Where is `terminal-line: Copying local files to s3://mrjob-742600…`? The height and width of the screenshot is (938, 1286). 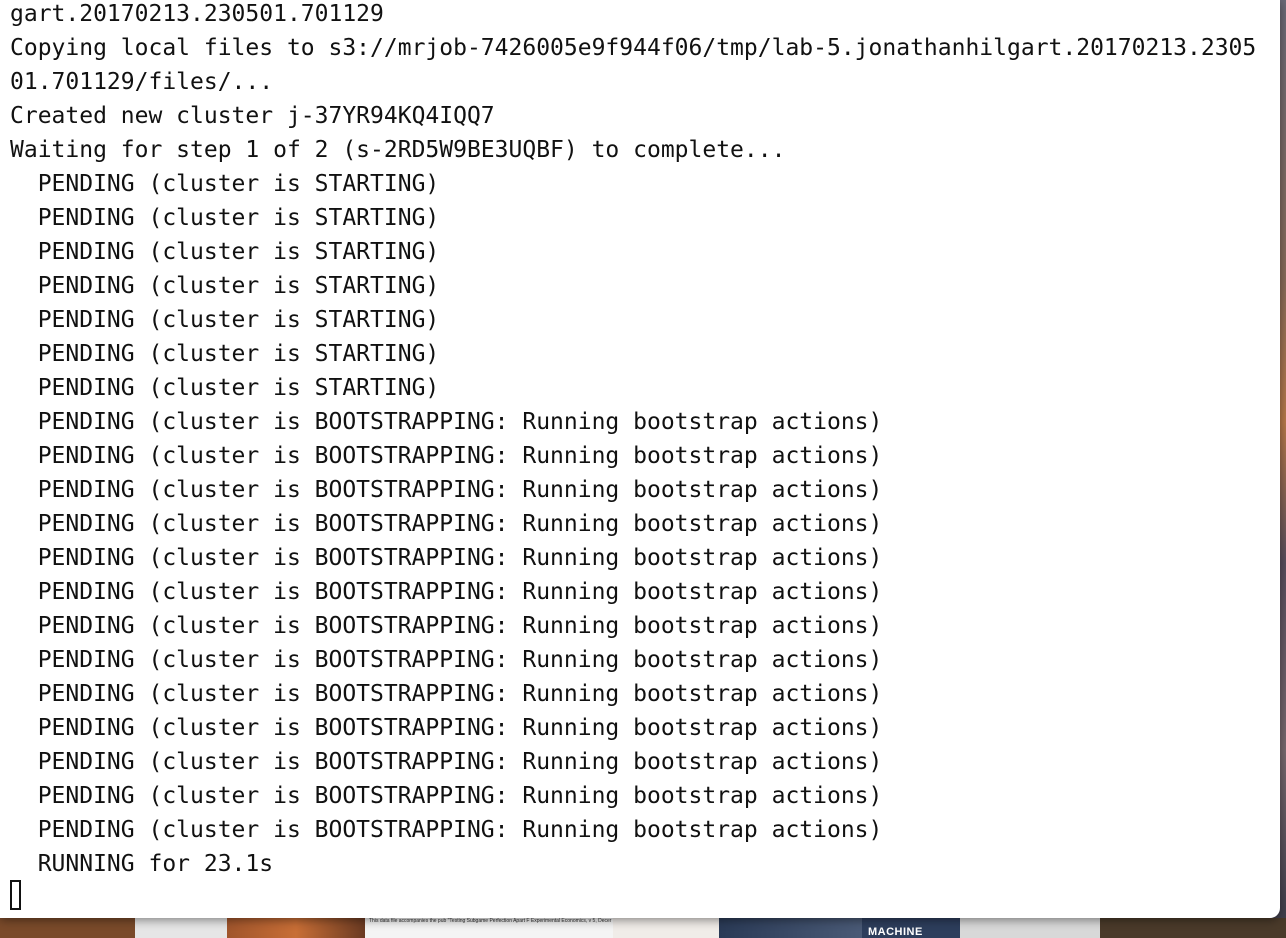 terminal-line: Copying local files to s3://mrjob-742600… is located at coordinates (633, 48).